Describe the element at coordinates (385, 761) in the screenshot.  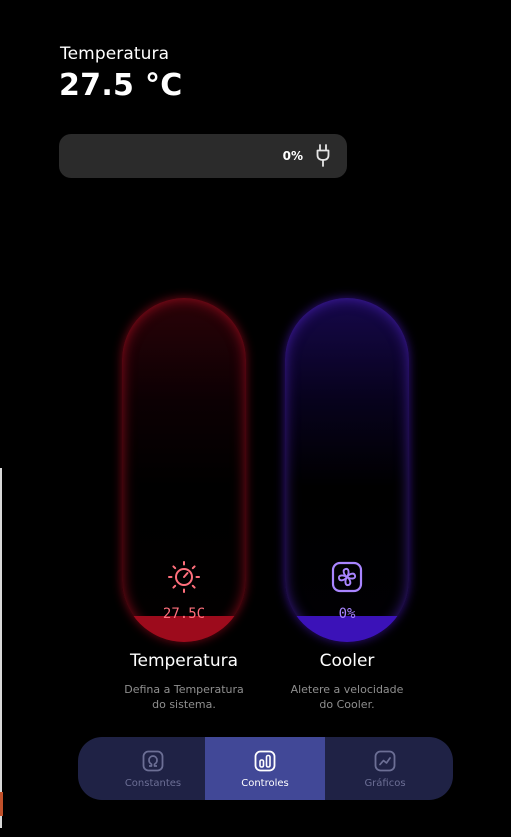
I see `line-chart-icon` at that location.